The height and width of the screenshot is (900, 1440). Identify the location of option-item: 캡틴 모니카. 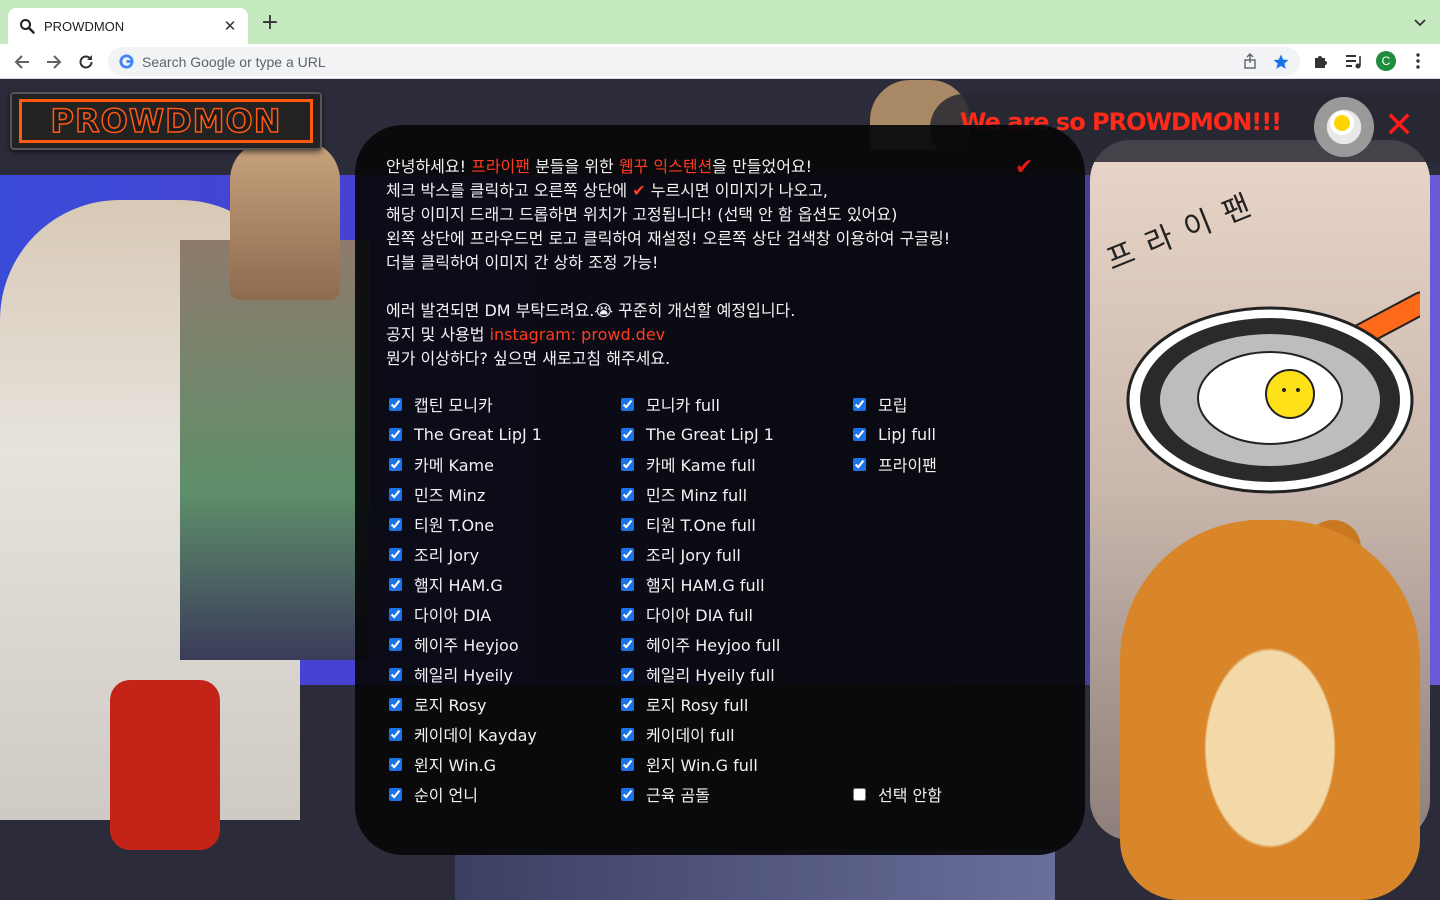
(441, 404).